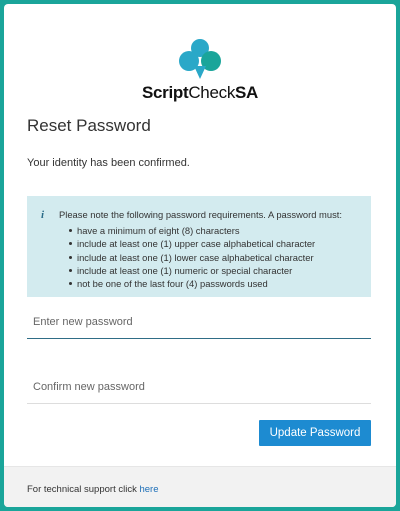 This screenshot has width=400, height=511. What do you see at coordinates (200, 486) in the screenshot?
I see `footer: For technical support click here` at bounding box center [200, 486].